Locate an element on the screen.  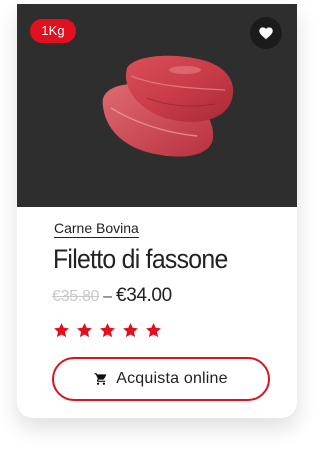
weight-badge: 1Kg is located at coordinates (53, 31).